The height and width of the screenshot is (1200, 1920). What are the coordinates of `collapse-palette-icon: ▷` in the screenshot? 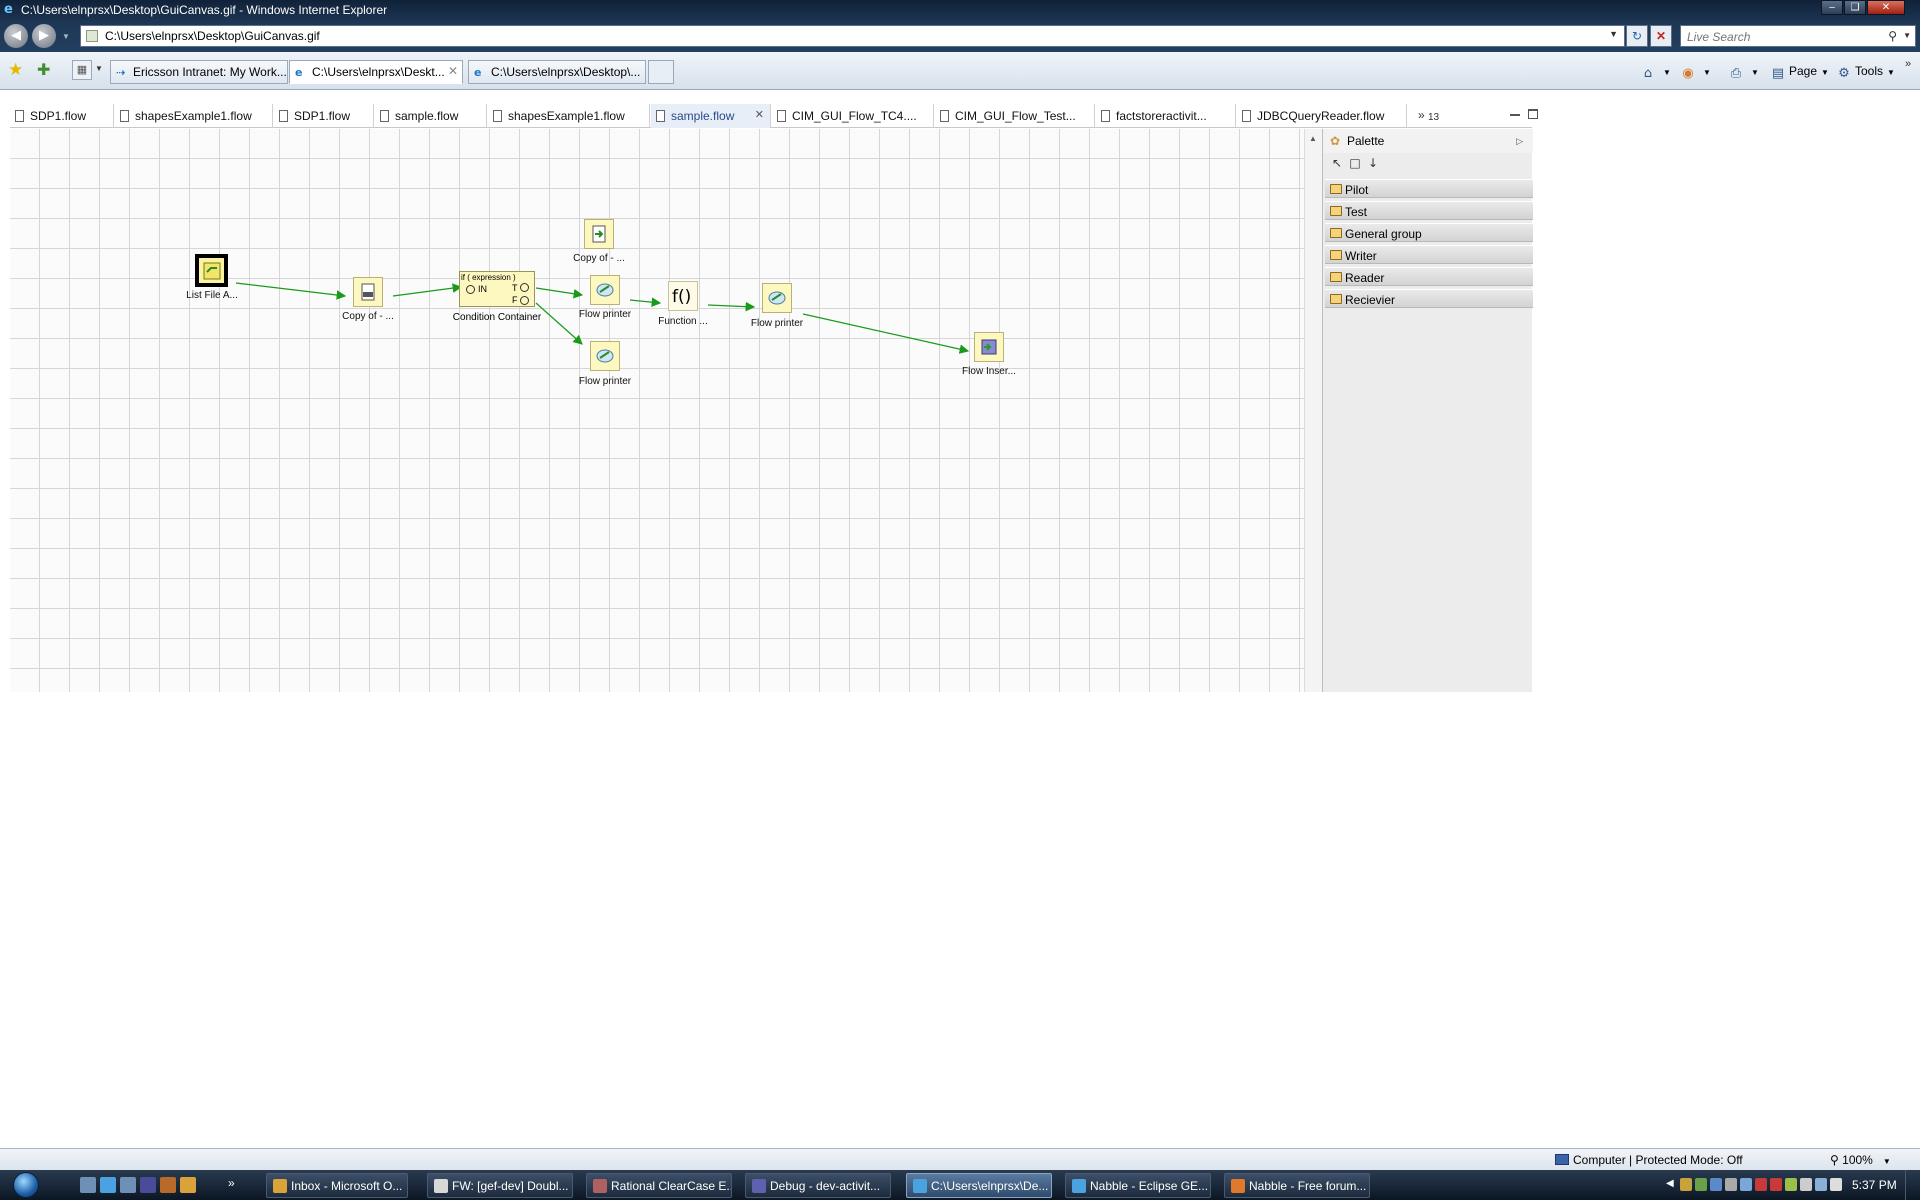 It's located at (1519, 141).